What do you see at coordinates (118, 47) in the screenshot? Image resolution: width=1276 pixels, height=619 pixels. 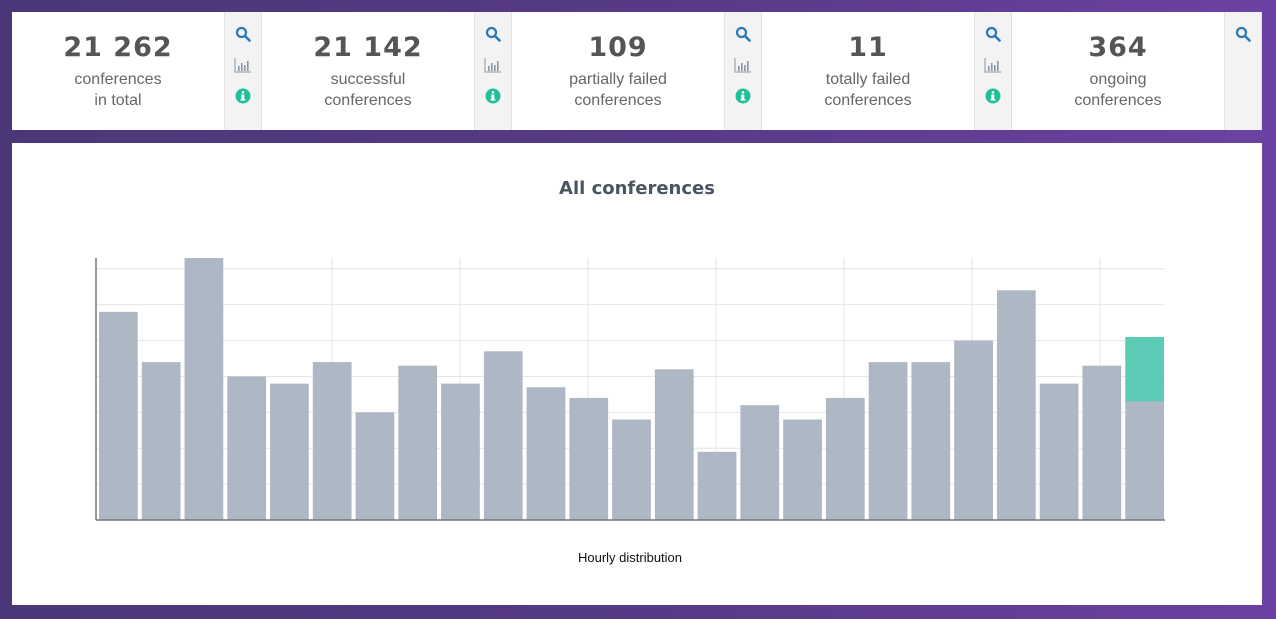 I see `stat-value: 21 262` at bounding box center [118, 47].